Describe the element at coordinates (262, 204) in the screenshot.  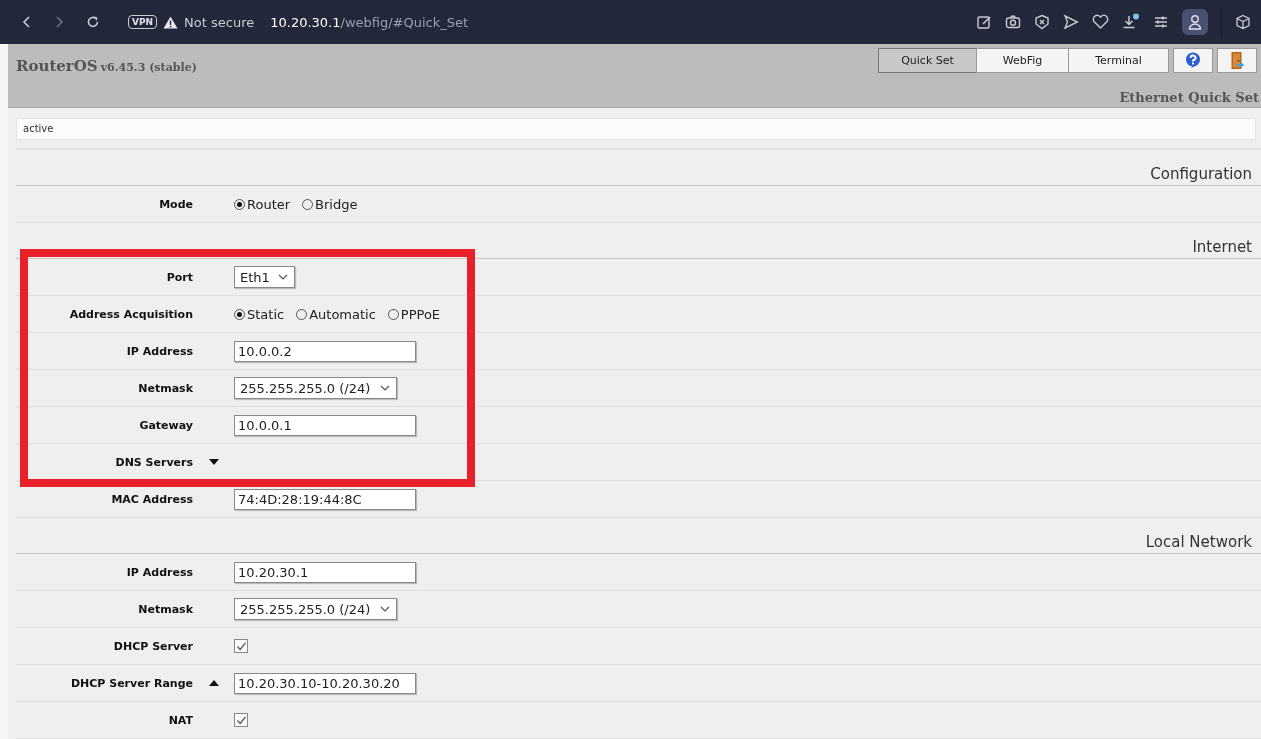
I see `radio-option: Router` at that location.